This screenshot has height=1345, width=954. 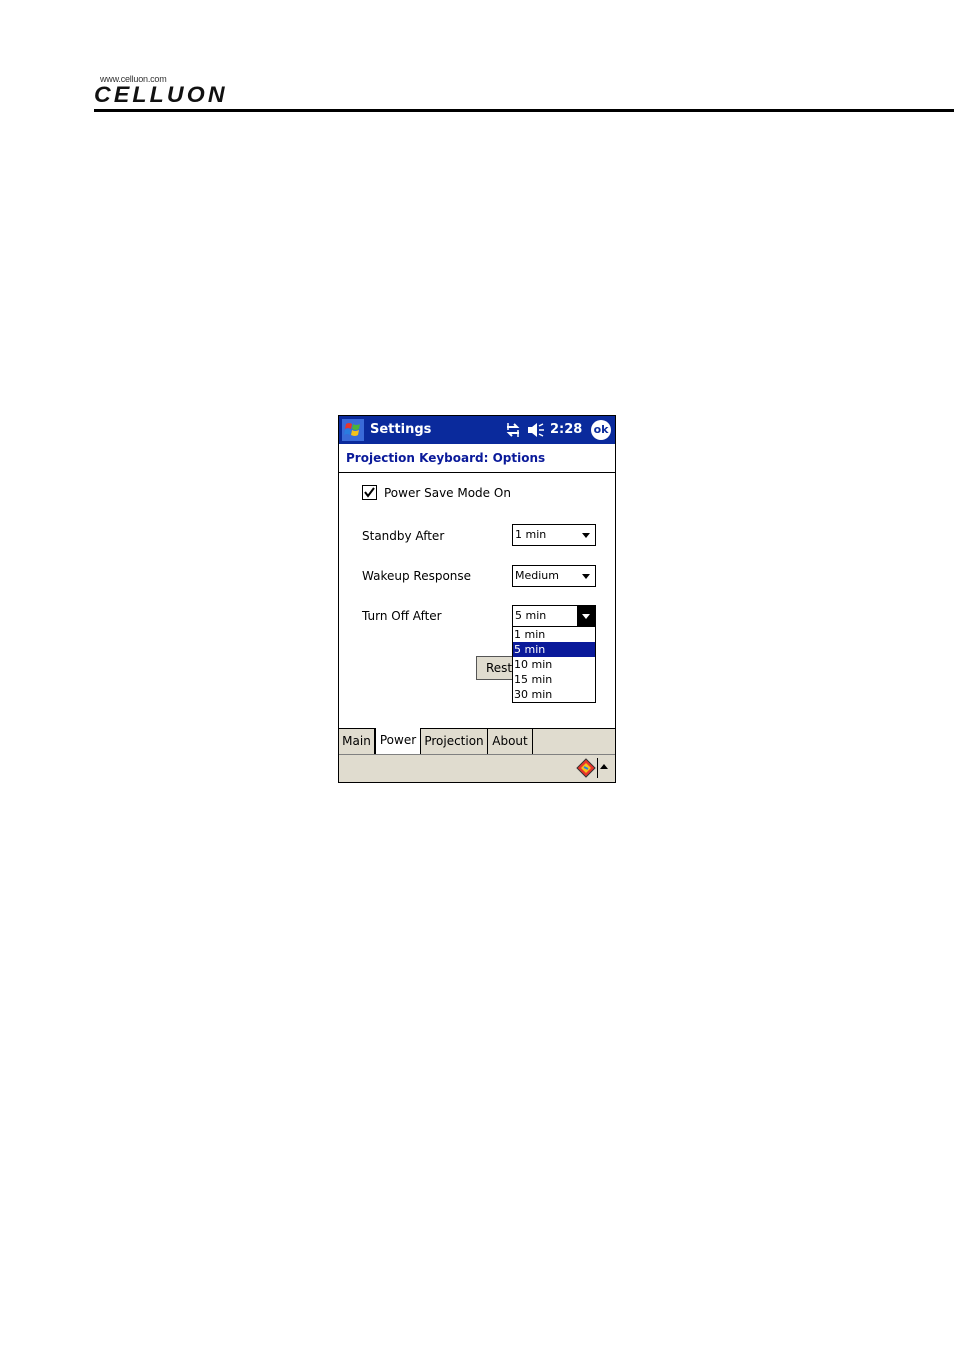 What do you see at coordinates (403, 536) in the screenshot?
I see `standby-label: Standby After` at bounding box center [403, 536].